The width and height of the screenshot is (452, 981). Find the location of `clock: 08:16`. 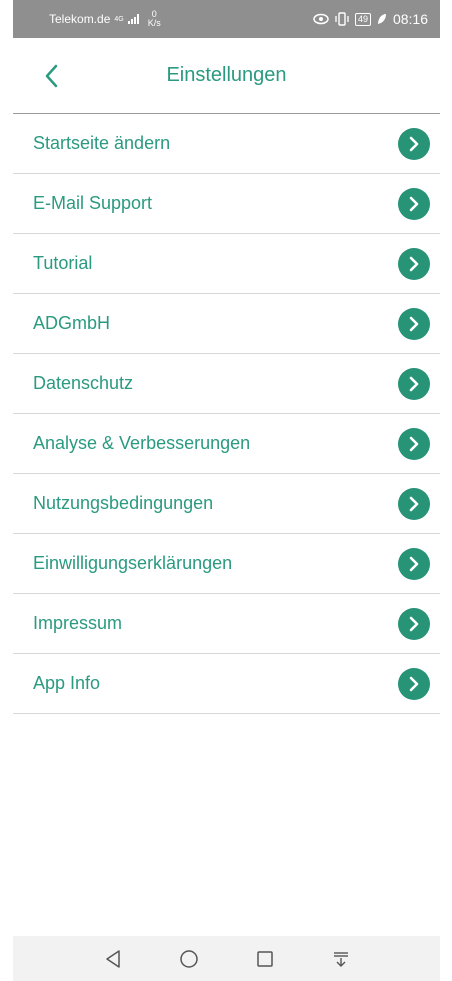

clock: 08:16 is located at coordinates (410, 19).